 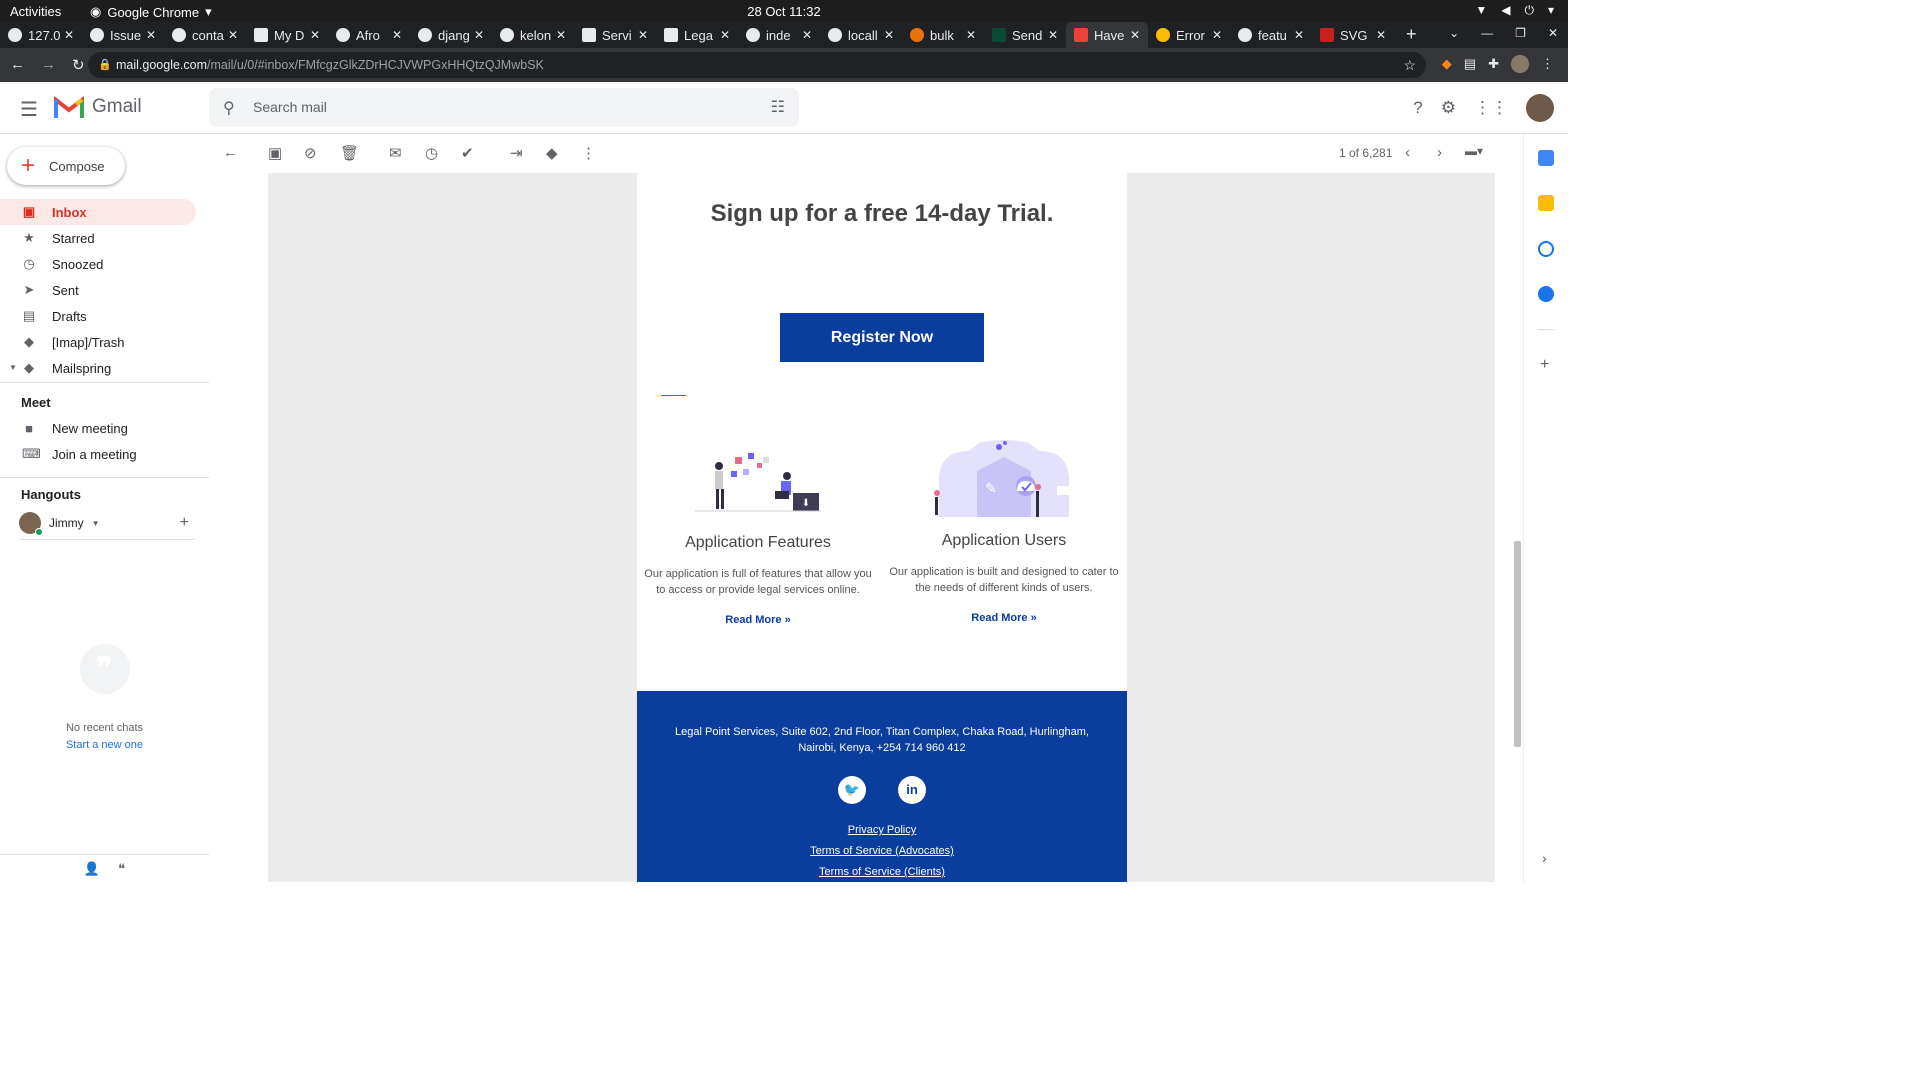 What do you see at coordinates (1546, 249) in the screenshot?
I see `tasks-icon` at bounding box center [1546, 249].